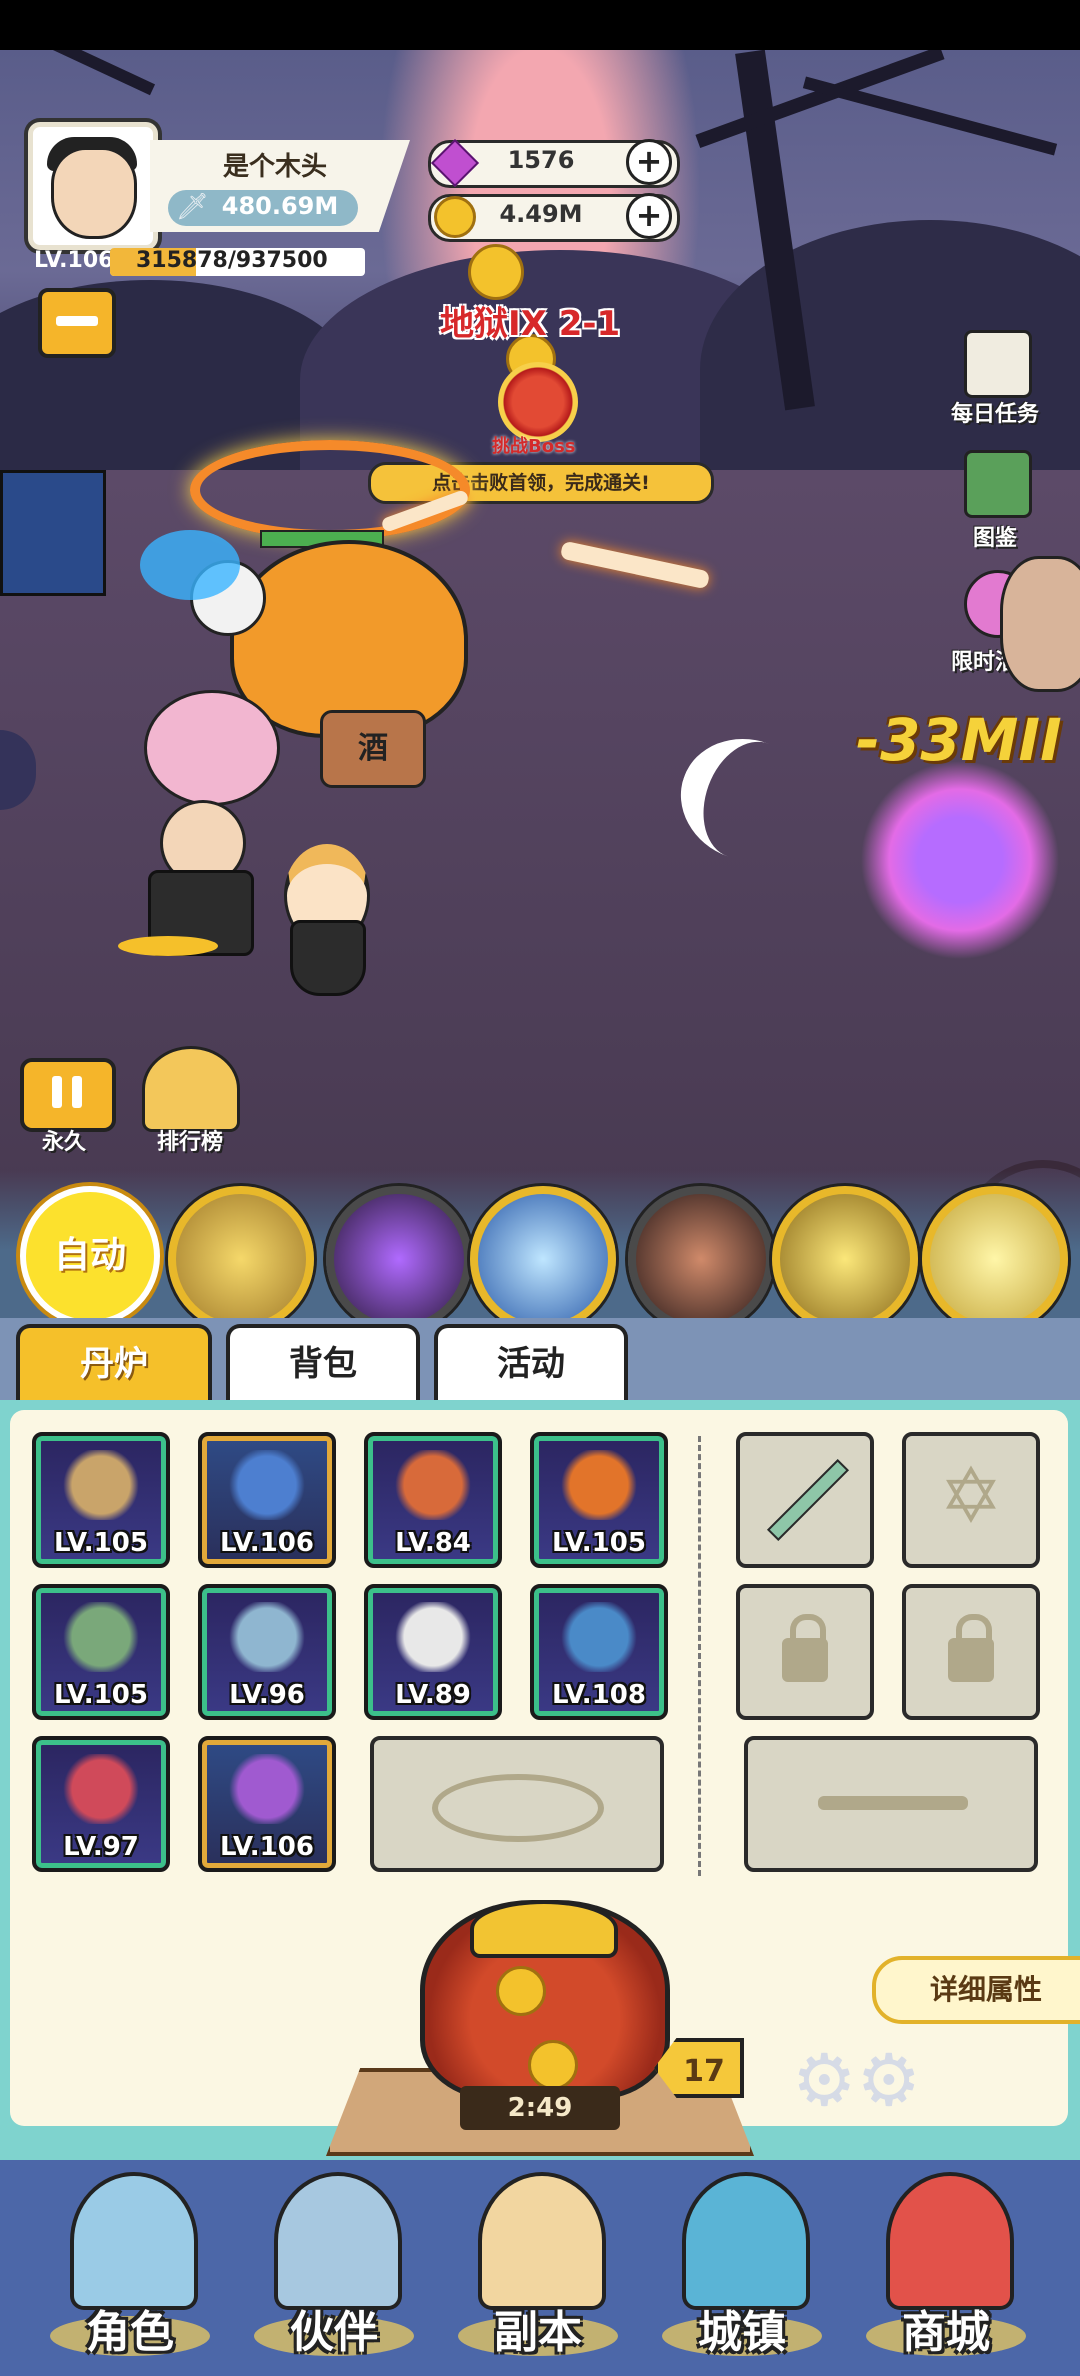 This screenshot has height=2376, width=1080. I want to click on collapse-menu-button, so click(77, 323).